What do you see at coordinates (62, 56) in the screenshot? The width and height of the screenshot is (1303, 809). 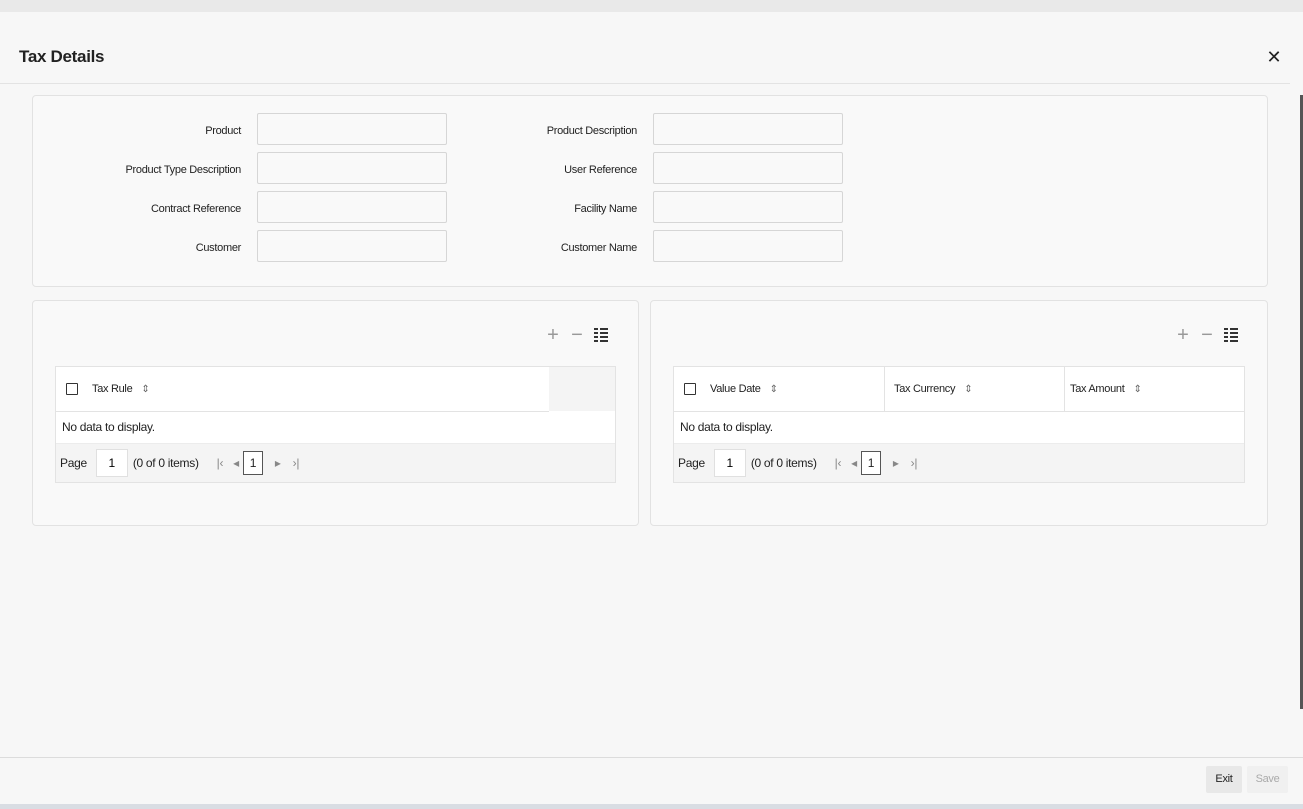 I see `window-title: Tax Details` at bounding box center [62, 56].